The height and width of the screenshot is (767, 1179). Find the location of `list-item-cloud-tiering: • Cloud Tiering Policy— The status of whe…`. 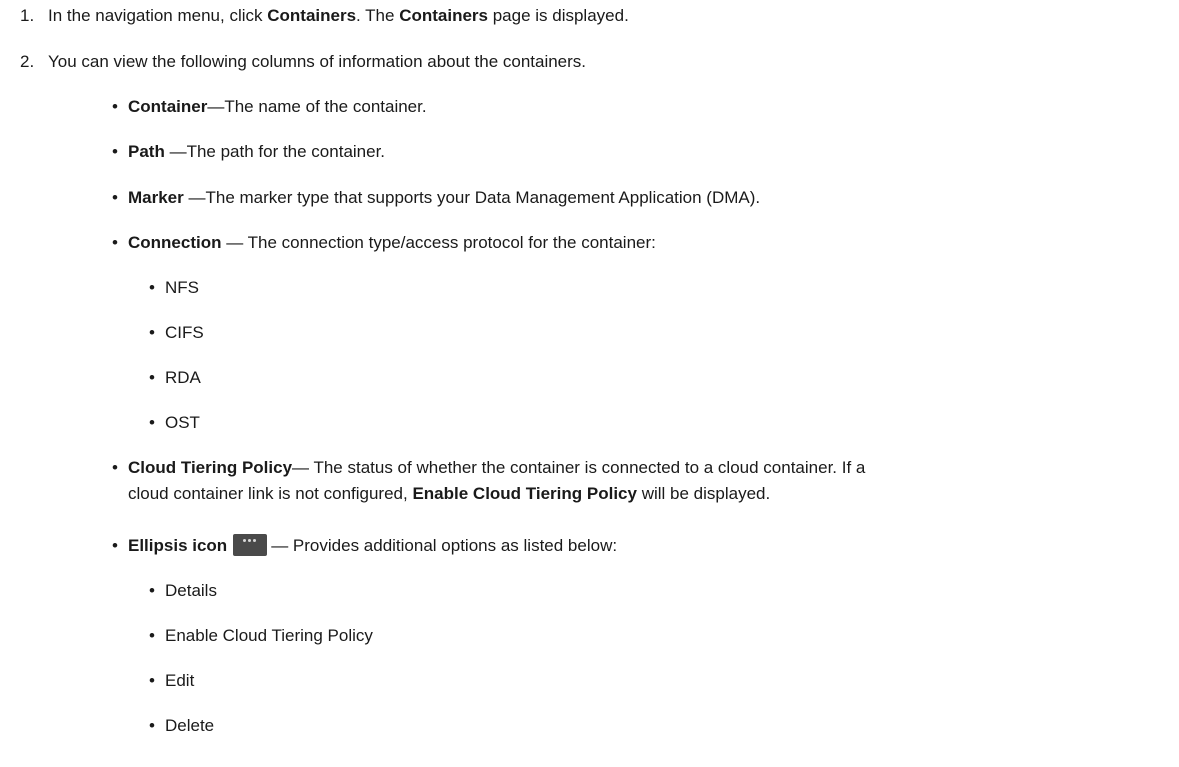

list-item-cloud-tiering: • Cloud Tiering Policy— The status of whe… is located at coordinates (489, 481).